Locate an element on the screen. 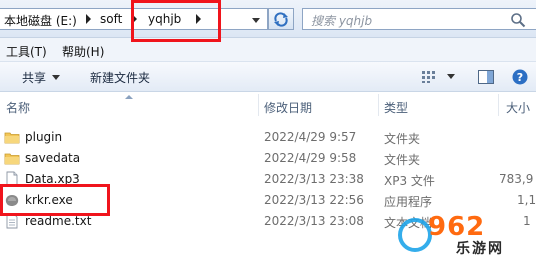 This screenshot has width=536, height=260. help-icon: ? is located at coordinates (520, 77).